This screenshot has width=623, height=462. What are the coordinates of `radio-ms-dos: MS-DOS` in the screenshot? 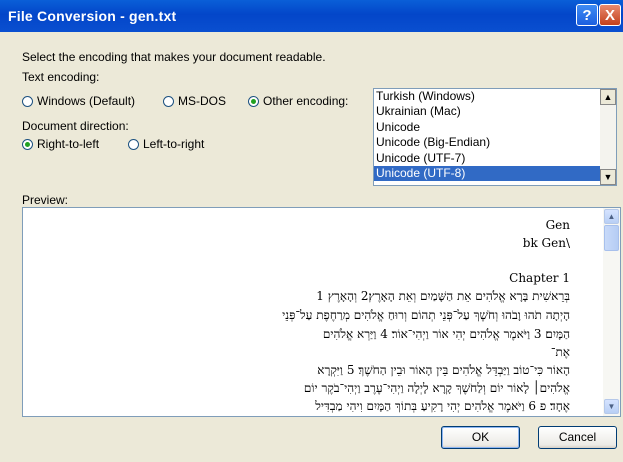 It's located at (194, 101).